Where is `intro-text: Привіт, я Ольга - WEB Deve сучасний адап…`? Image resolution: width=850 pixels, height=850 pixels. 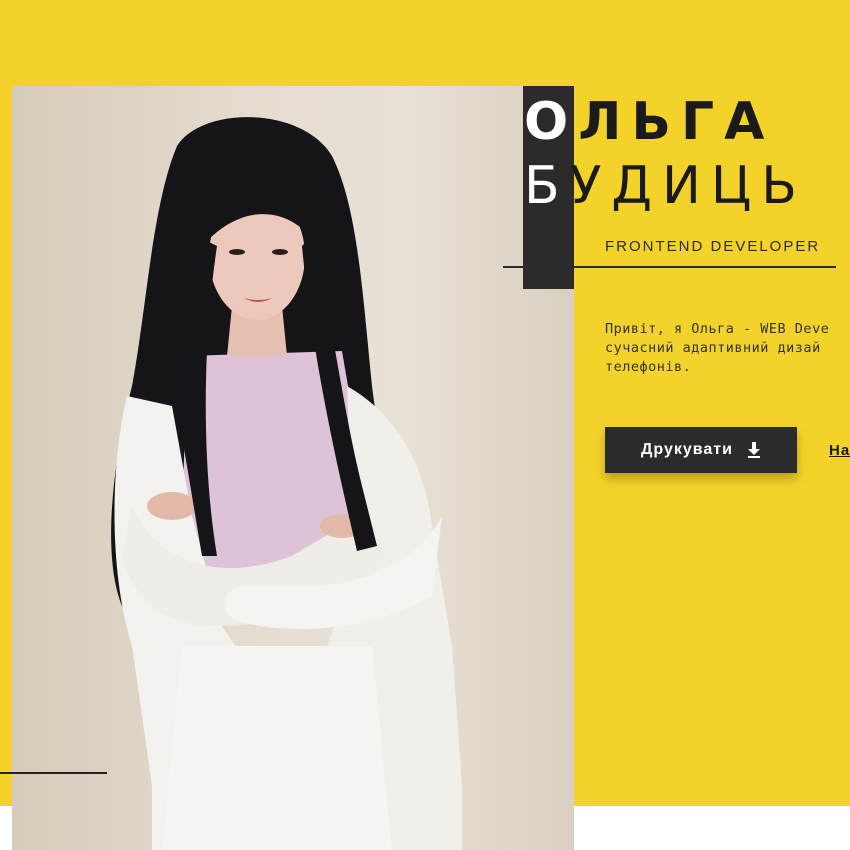 intro-text: Привіт, я Ольга - WEB Deve сучасний адап… is located at coordinates (727, 348).